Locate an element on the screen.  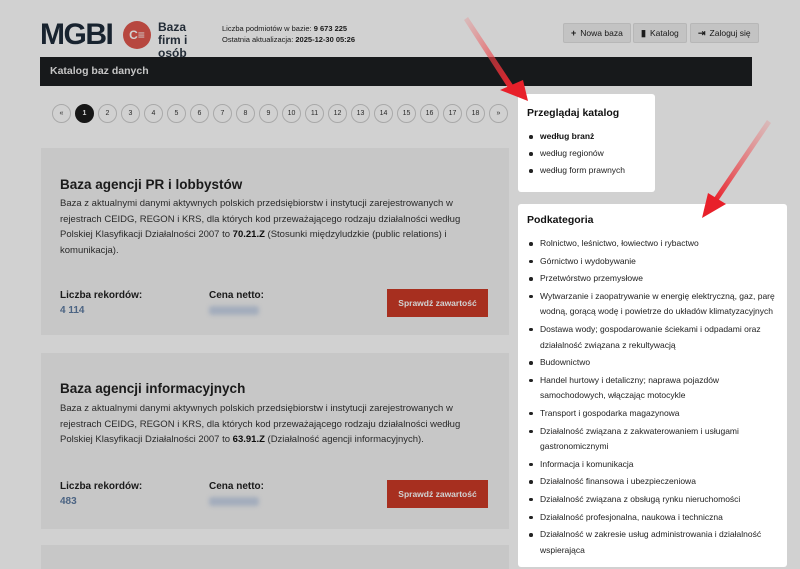
pagination-page: 4 is located at coordinates (153, 113).